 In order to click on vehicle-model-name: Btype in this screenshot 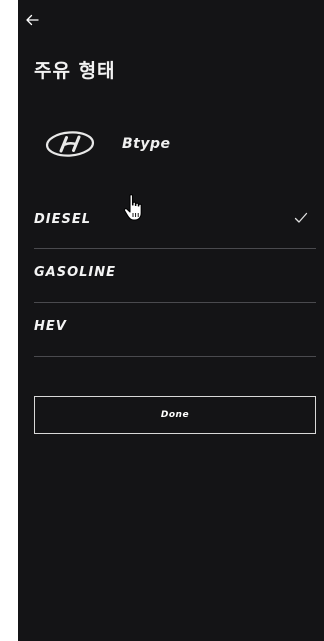, I will do `click(146, 144)`.